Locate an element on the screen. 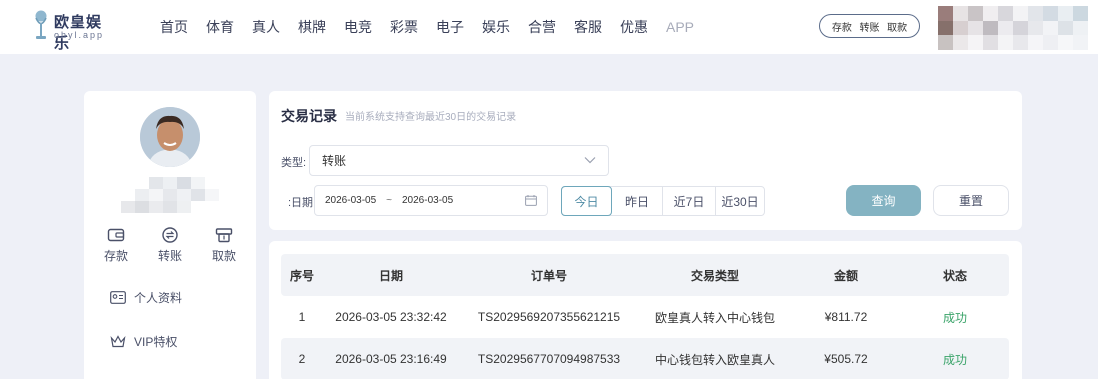 This screenshot has height=379, width=1098. nav-entertainment: 娱乐 is located at coordinates (496, 27).